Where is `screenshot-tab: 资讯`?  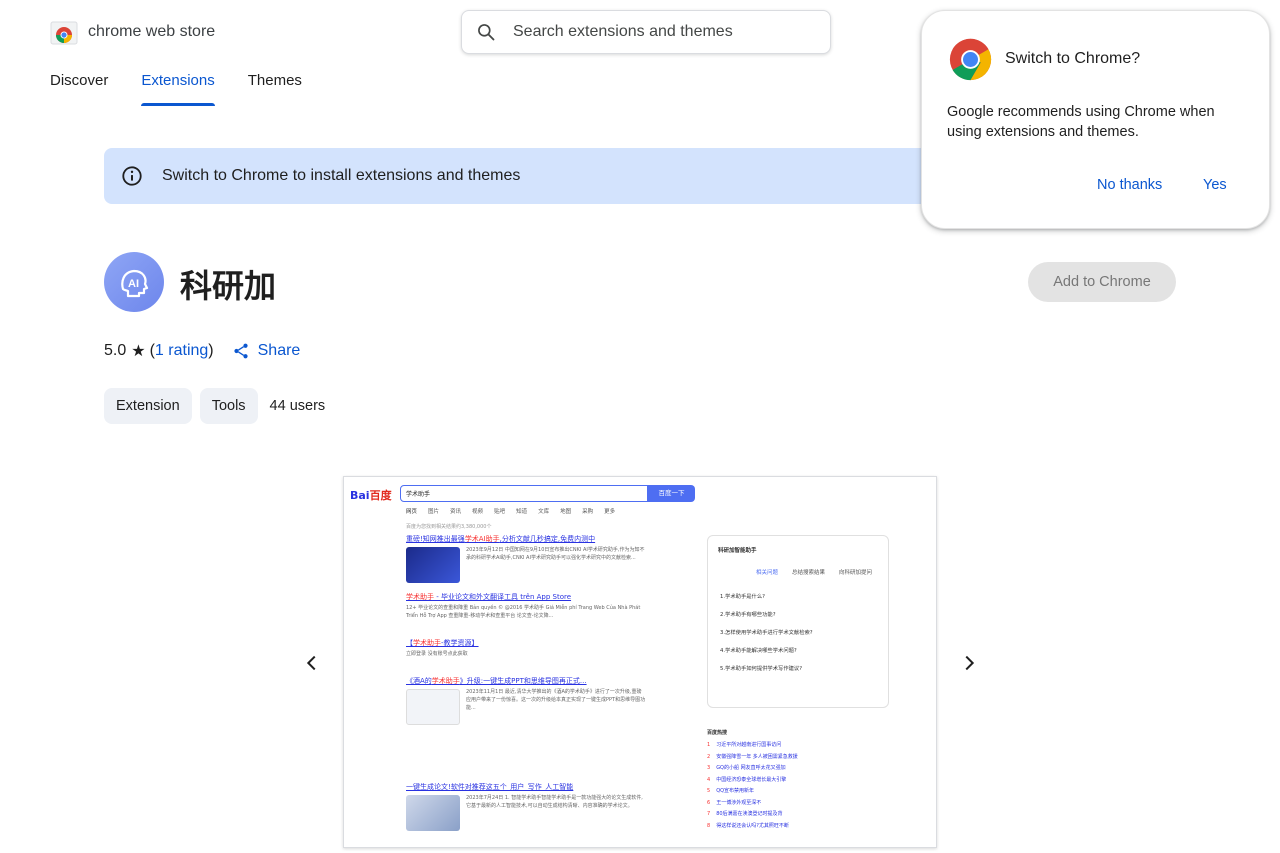 screenshot-tab: 资讯 is located at coordinates (456, 512).